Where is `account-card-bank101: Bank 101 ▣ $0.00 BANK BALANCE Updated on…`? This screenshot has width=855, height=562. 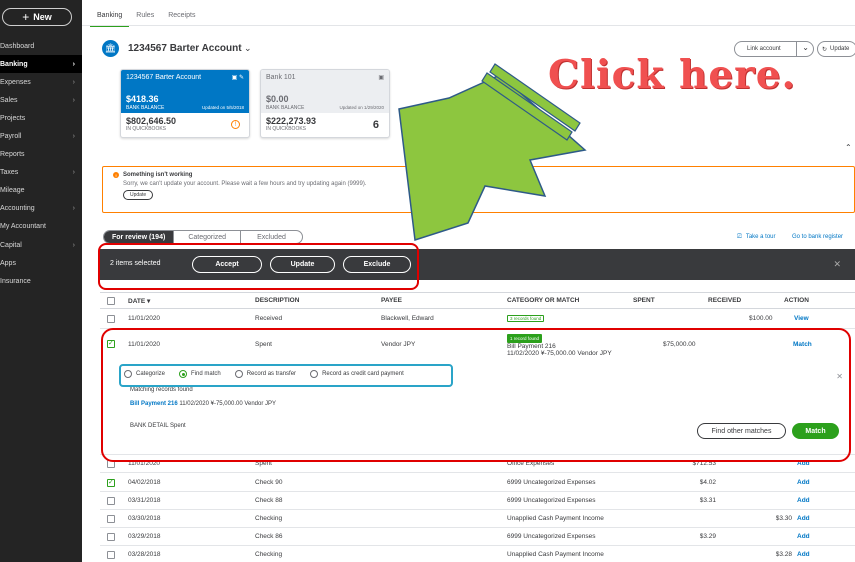 account-card-bank101: Bank 101 ▣ $0.00 BANK BALANCE Updated on… is located at coordinates (325, 103).